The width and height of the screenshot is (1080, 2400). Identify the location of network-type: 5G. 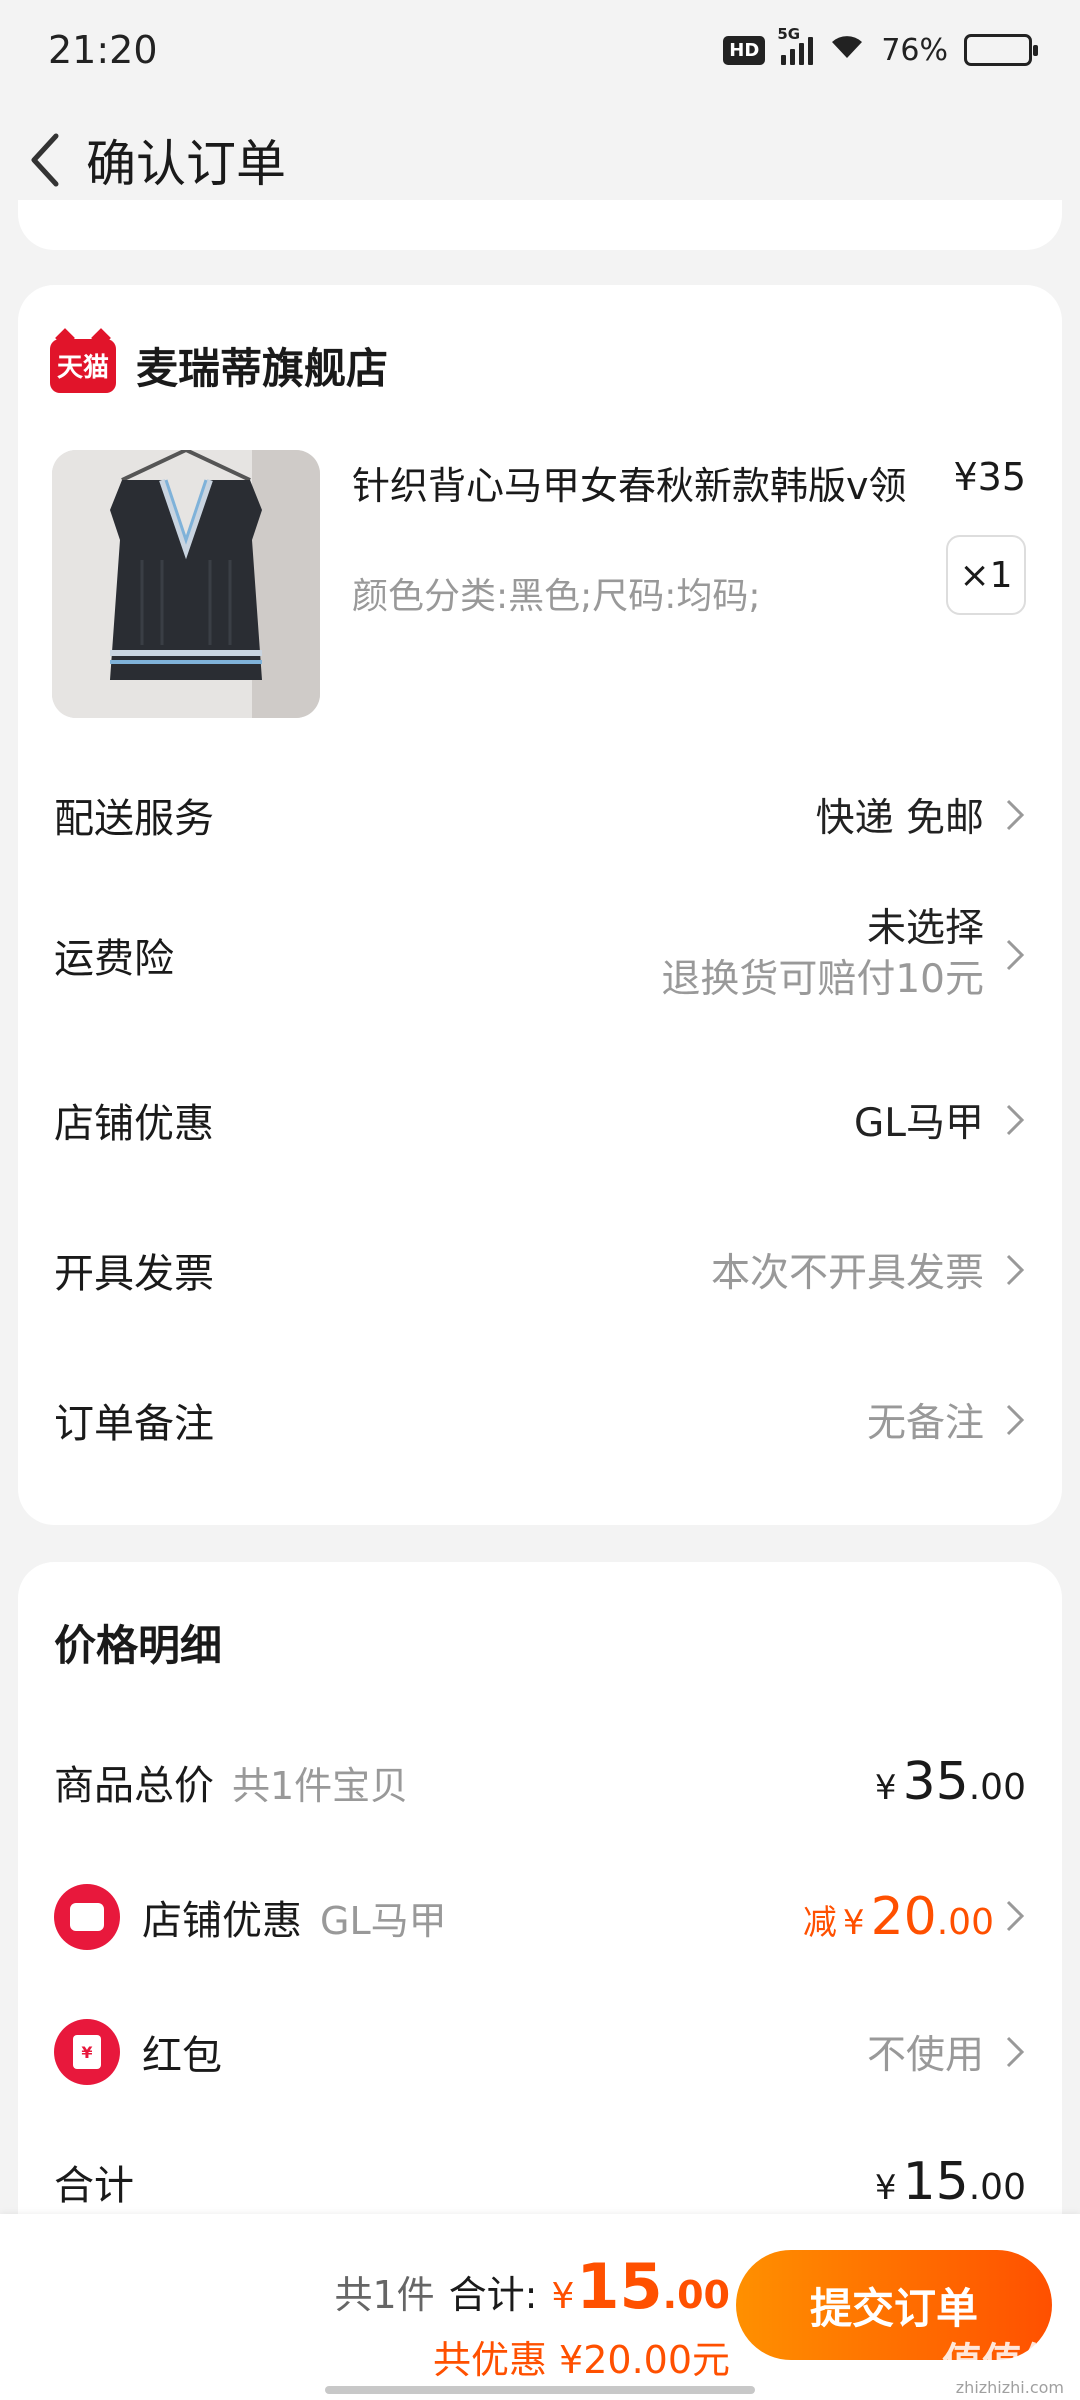
(789, 34).